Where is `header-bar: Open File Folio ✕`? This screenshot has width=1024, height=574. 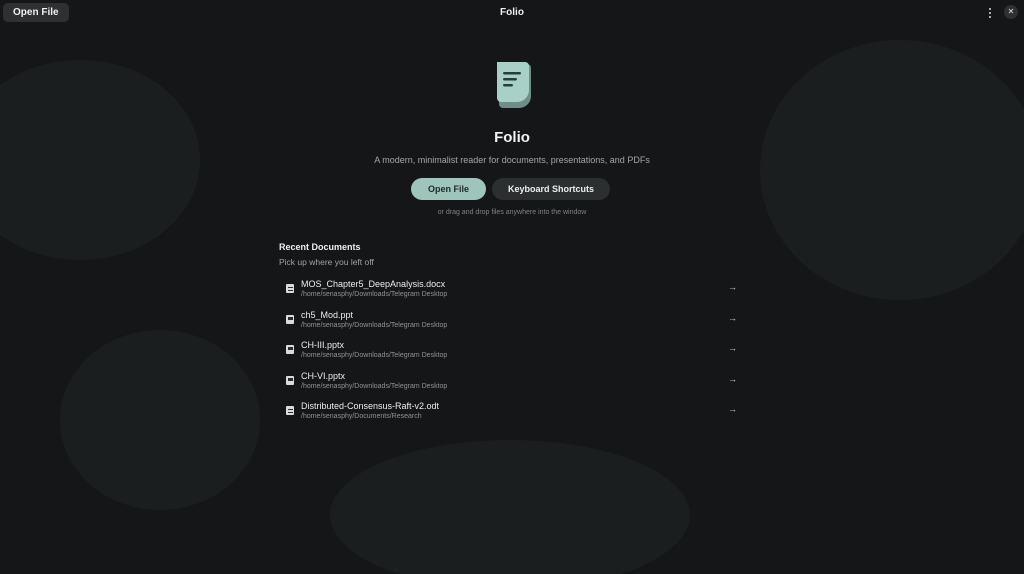
header-bar: Open File Folio ✕ is located at coordinates (512, 13).